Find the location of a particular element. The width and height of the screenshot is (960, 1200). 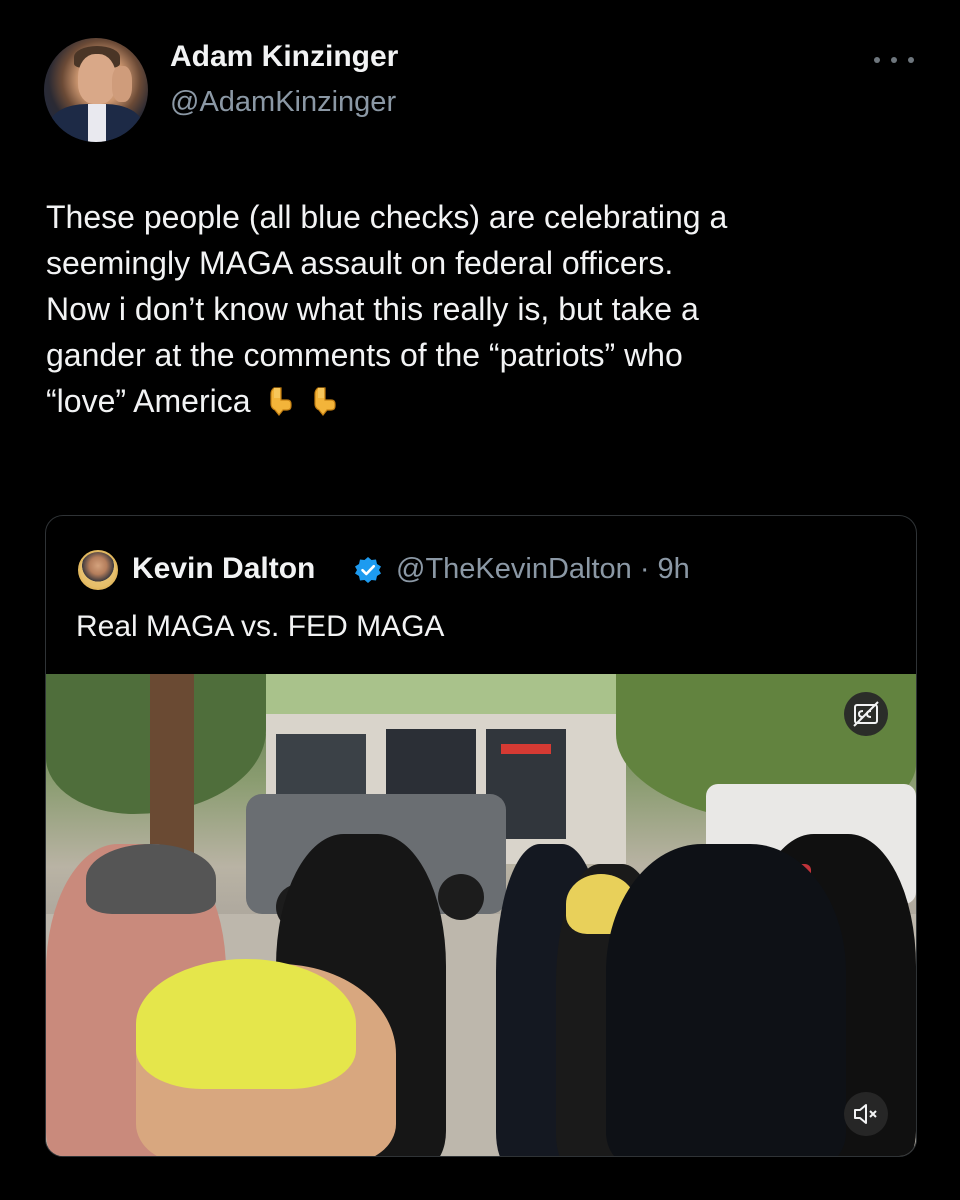

author-name: Adam Kinzinger is located at coordinates (284, 57).